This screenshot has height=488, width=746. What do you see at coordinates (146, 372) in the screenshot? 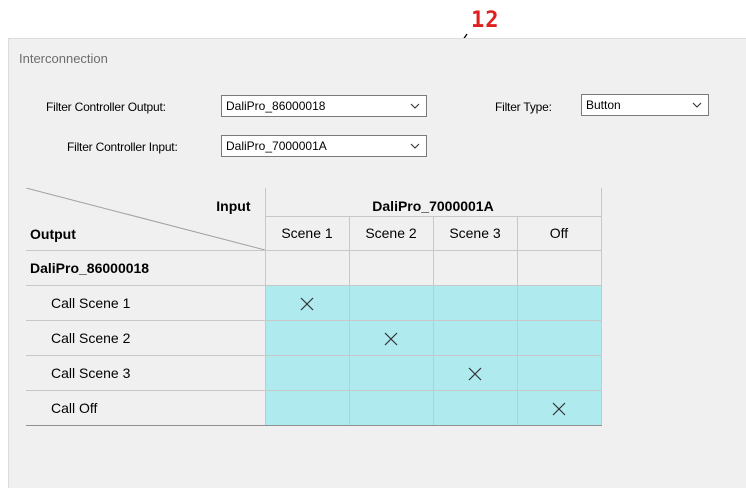
I see `row-label-call-scene-3: Call Scene 3` at bounding box center [146, 372].